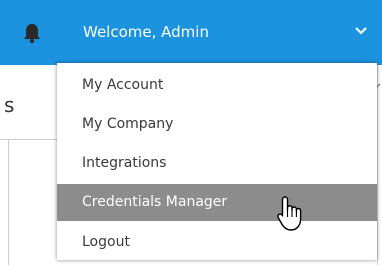 This screenshot has width=382, height=265. What do you see at coordinates (377, 165) in the screenshot?
I see `background-right-border` at bounding box center [377, 165].